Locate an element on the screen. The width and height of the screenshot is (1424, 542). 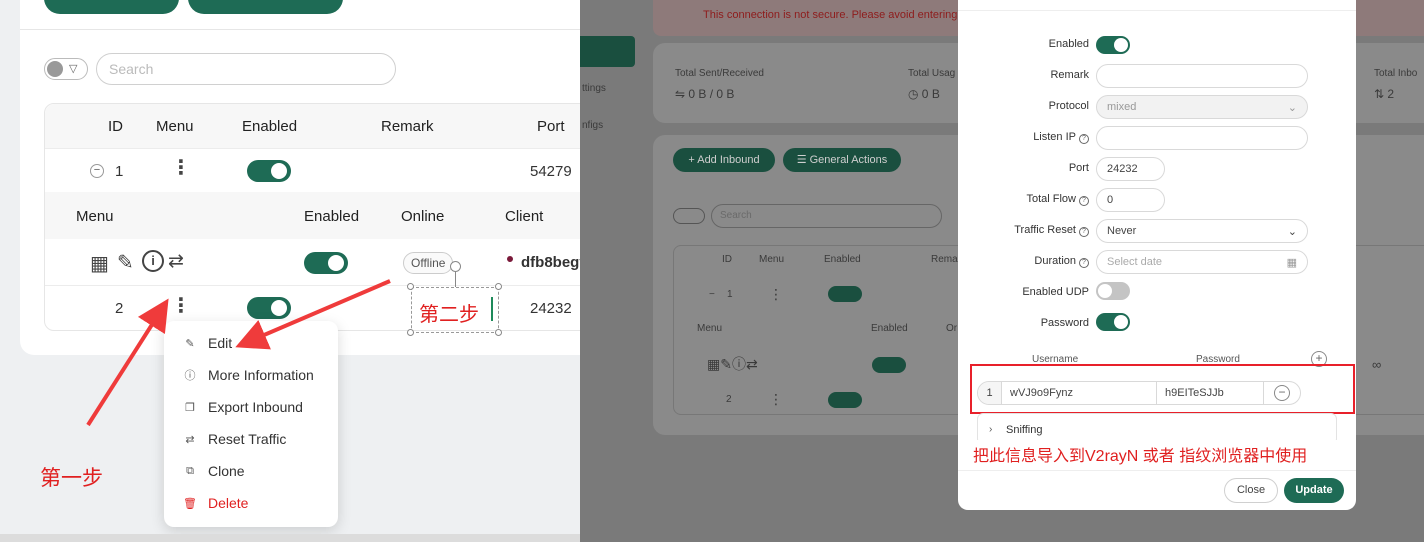
header-remark: Rema is located at coordinates (944, 259).